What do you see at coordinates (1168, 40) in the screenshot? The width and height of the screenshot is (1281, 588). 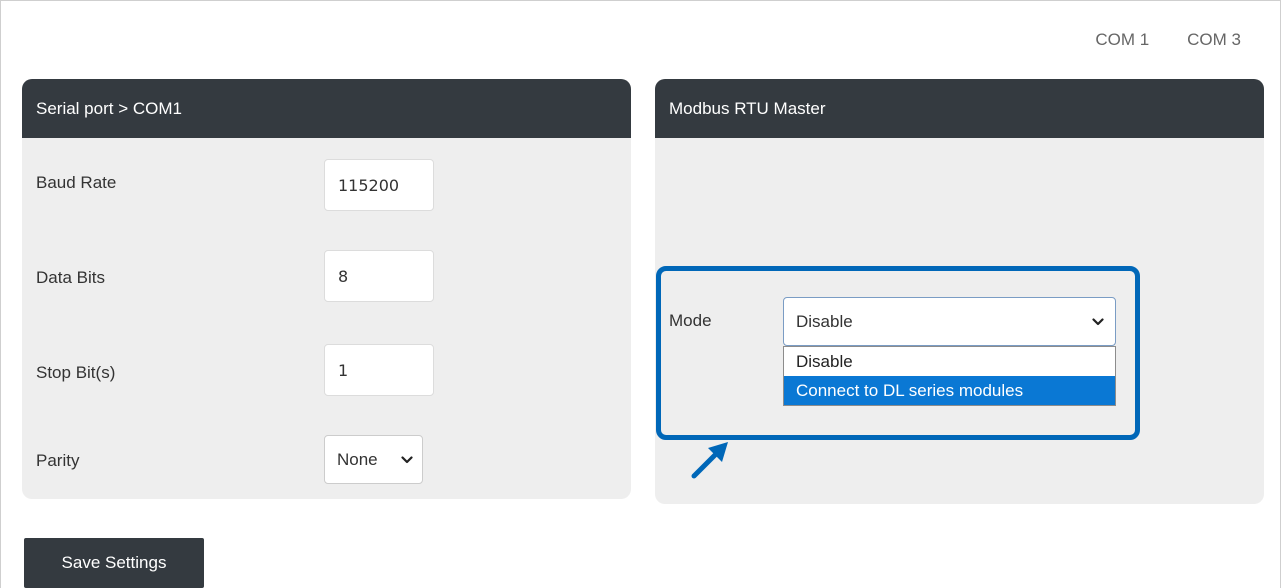 I see `com-port-tabs: COM 1 COM 3` at bounding box center [1168, 40].